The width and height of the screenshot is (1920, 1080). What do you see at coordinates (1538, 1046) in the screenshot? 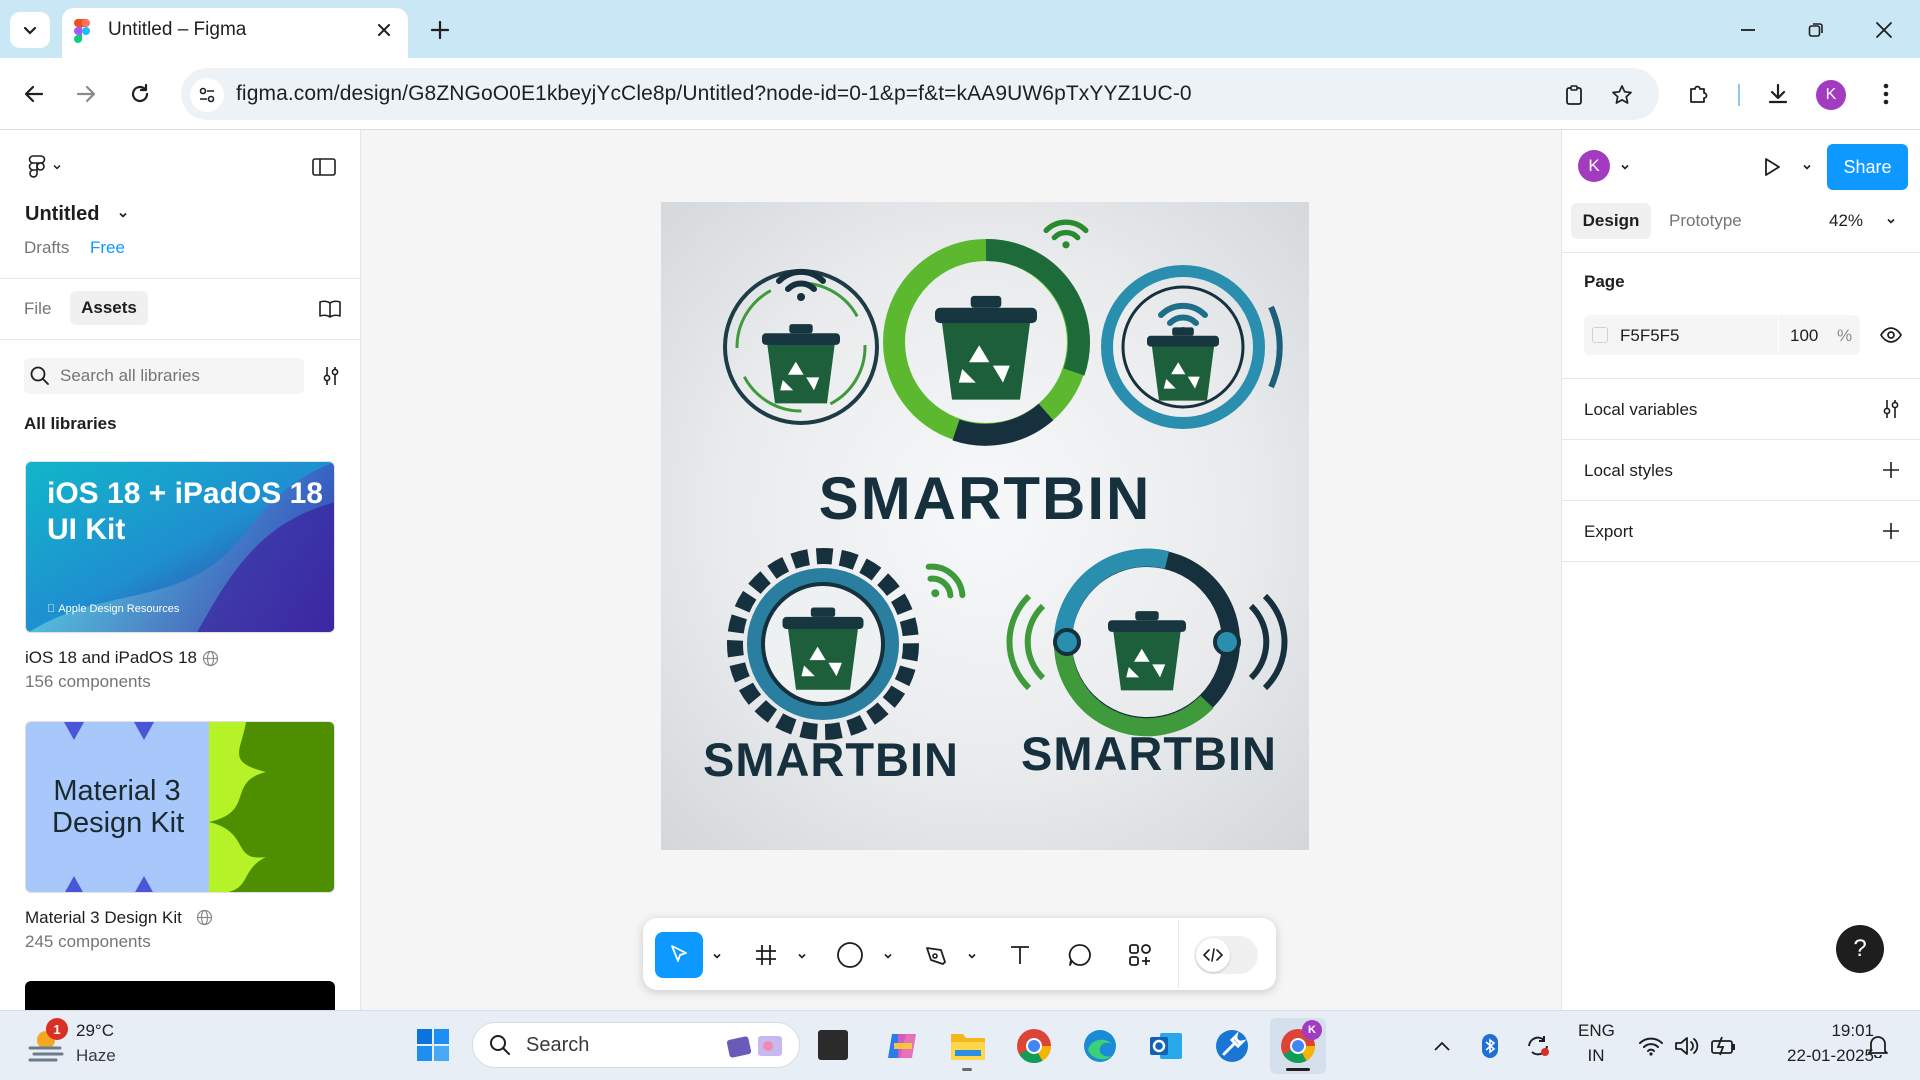
I see `sync-tray-icon` at bounding box center [1538, 1046].